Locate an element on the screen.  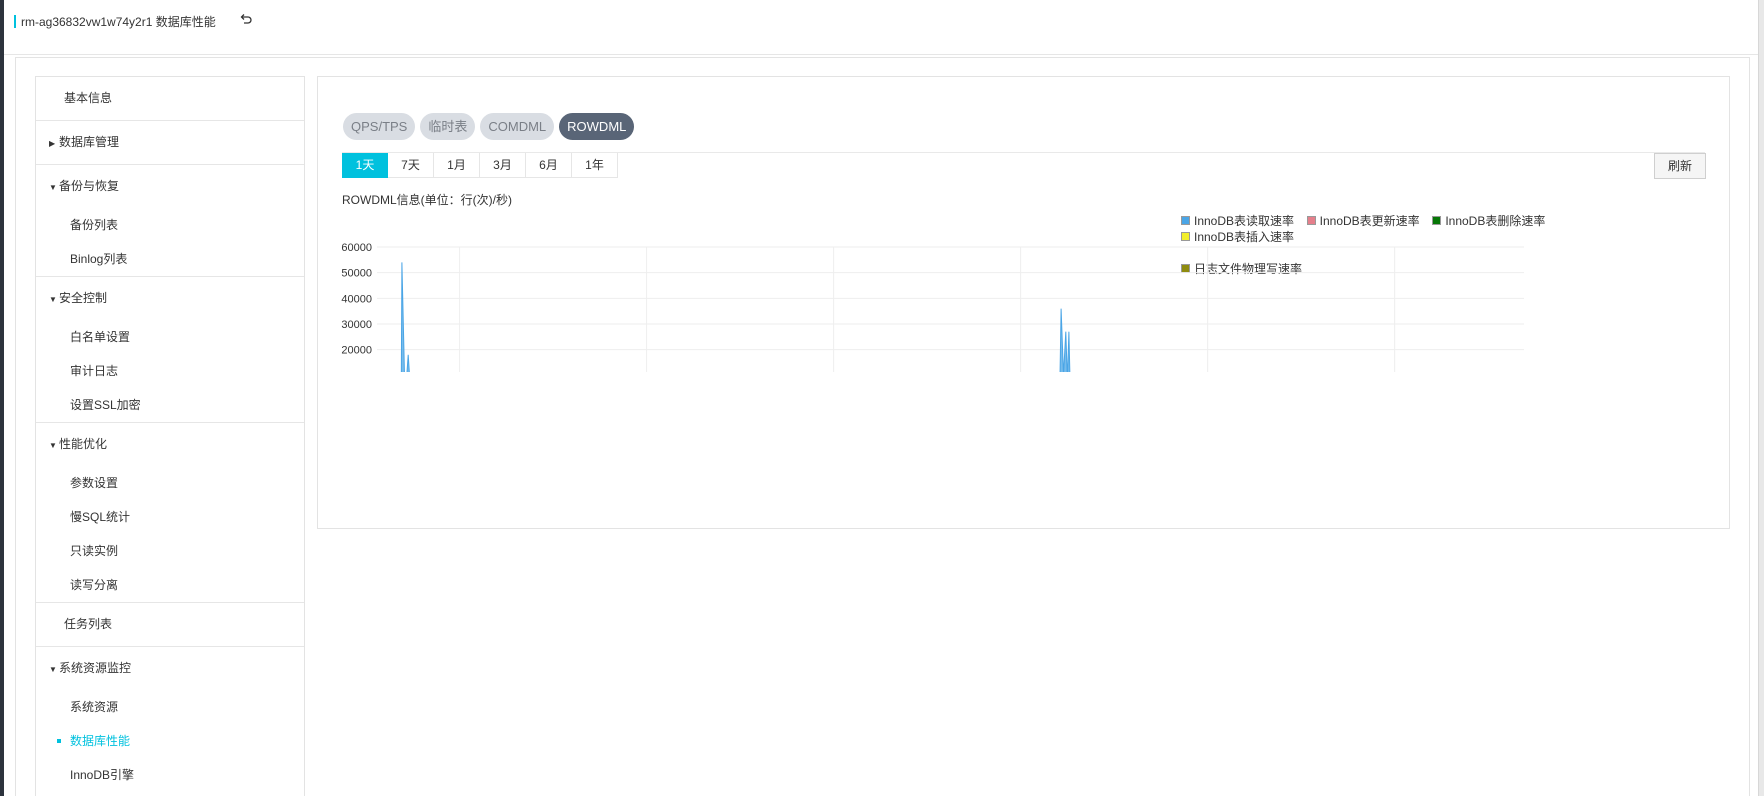
sidebar-group-label: 安全控制 is located at coordinates (83, 298).